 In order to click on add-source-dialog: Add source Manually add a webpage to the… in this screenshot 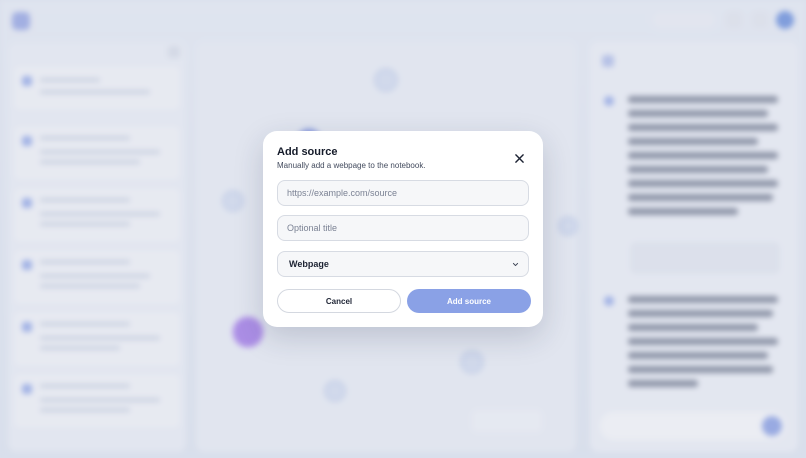, I will do `click(403, 229)`.